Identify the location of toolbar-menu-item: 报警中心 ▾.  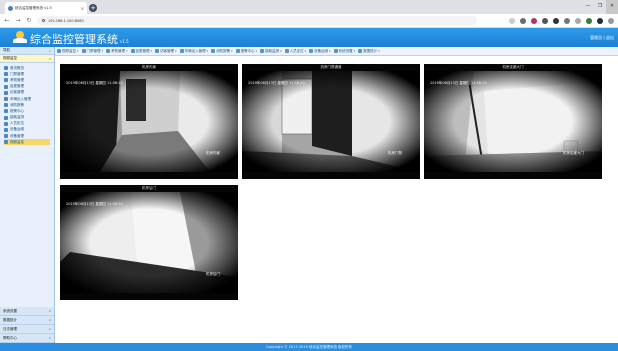
(246, 51).